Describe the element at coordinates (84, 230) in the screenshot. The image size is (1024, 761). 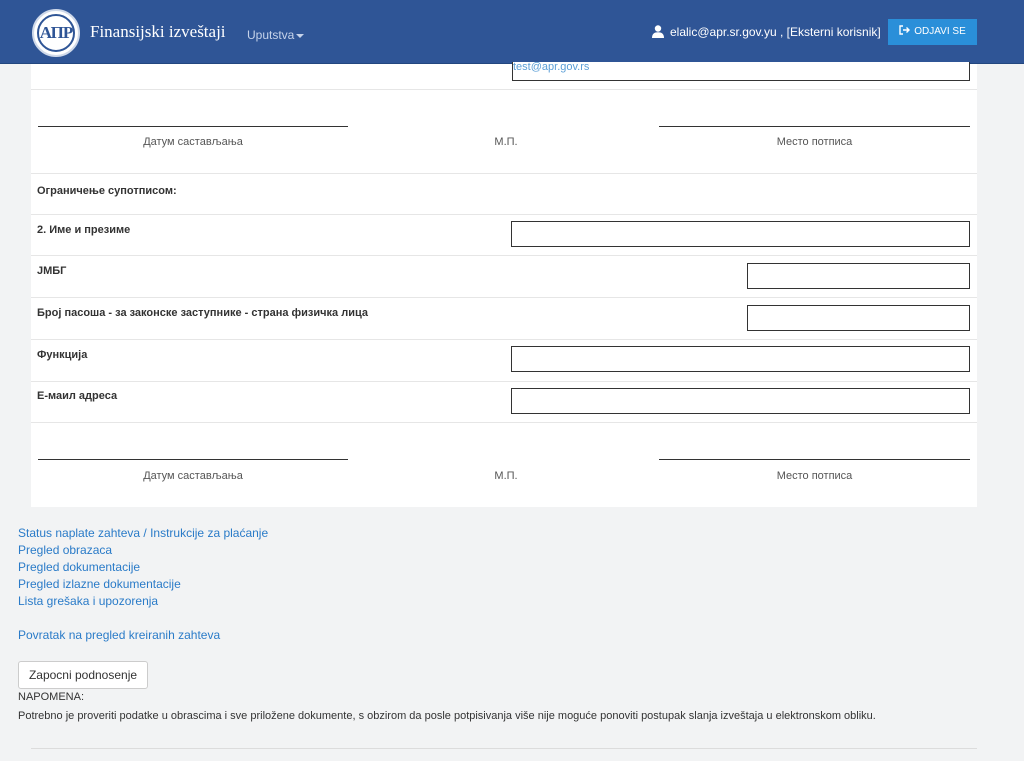
I see `name-label: 2. Име и презиме` at that location.